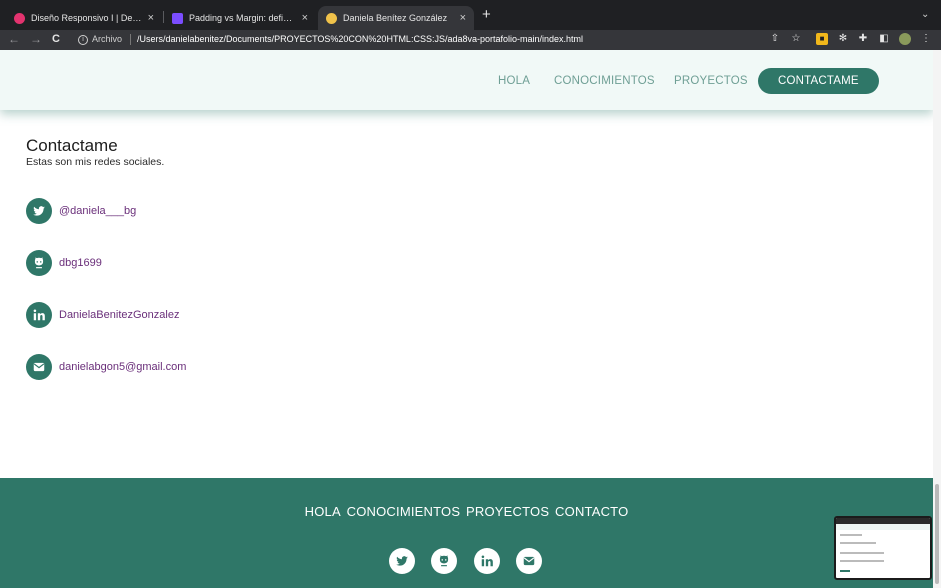 Image resolution: width=941 pixels, height=588 pixels. I want to click on profile-avatar, so click(905, 39).